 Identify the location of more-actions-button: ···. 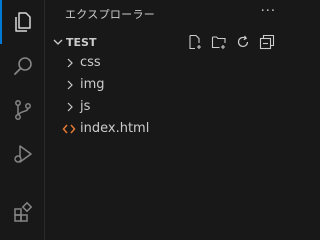
(268, 11).